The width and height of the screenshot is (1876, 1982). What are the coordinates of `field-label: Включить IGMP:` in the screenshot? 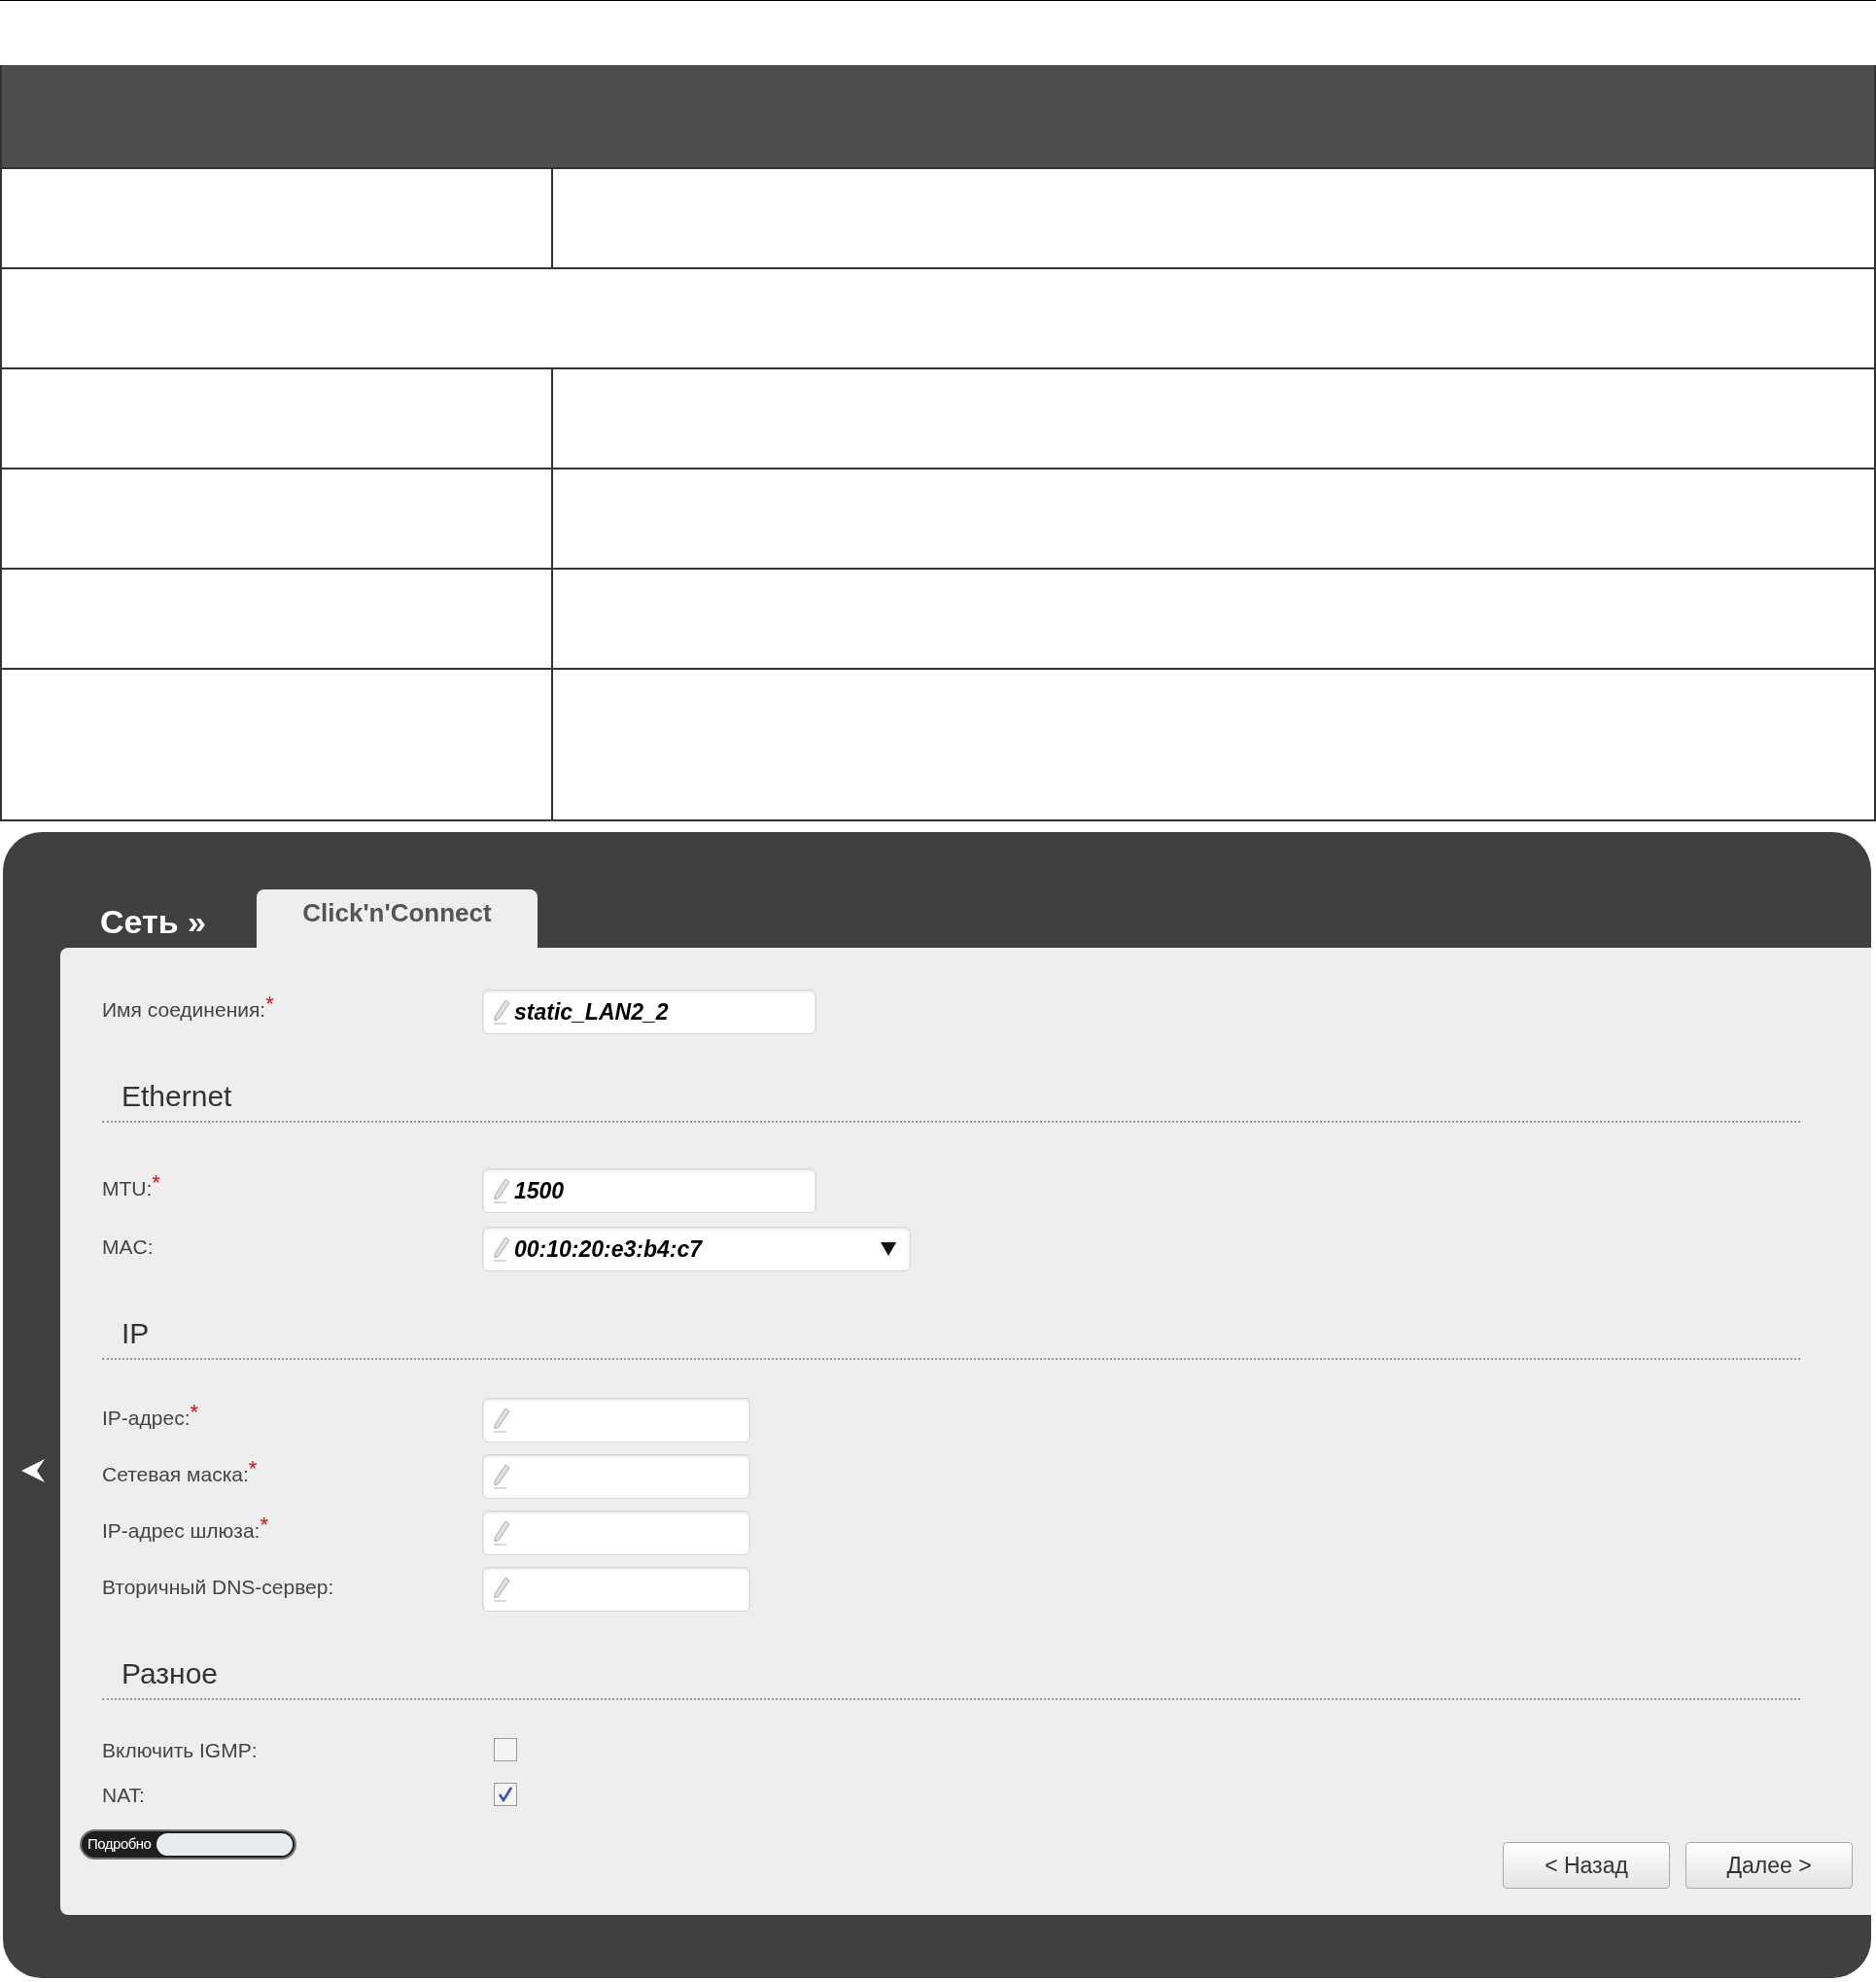 It's located at (180, 1749).